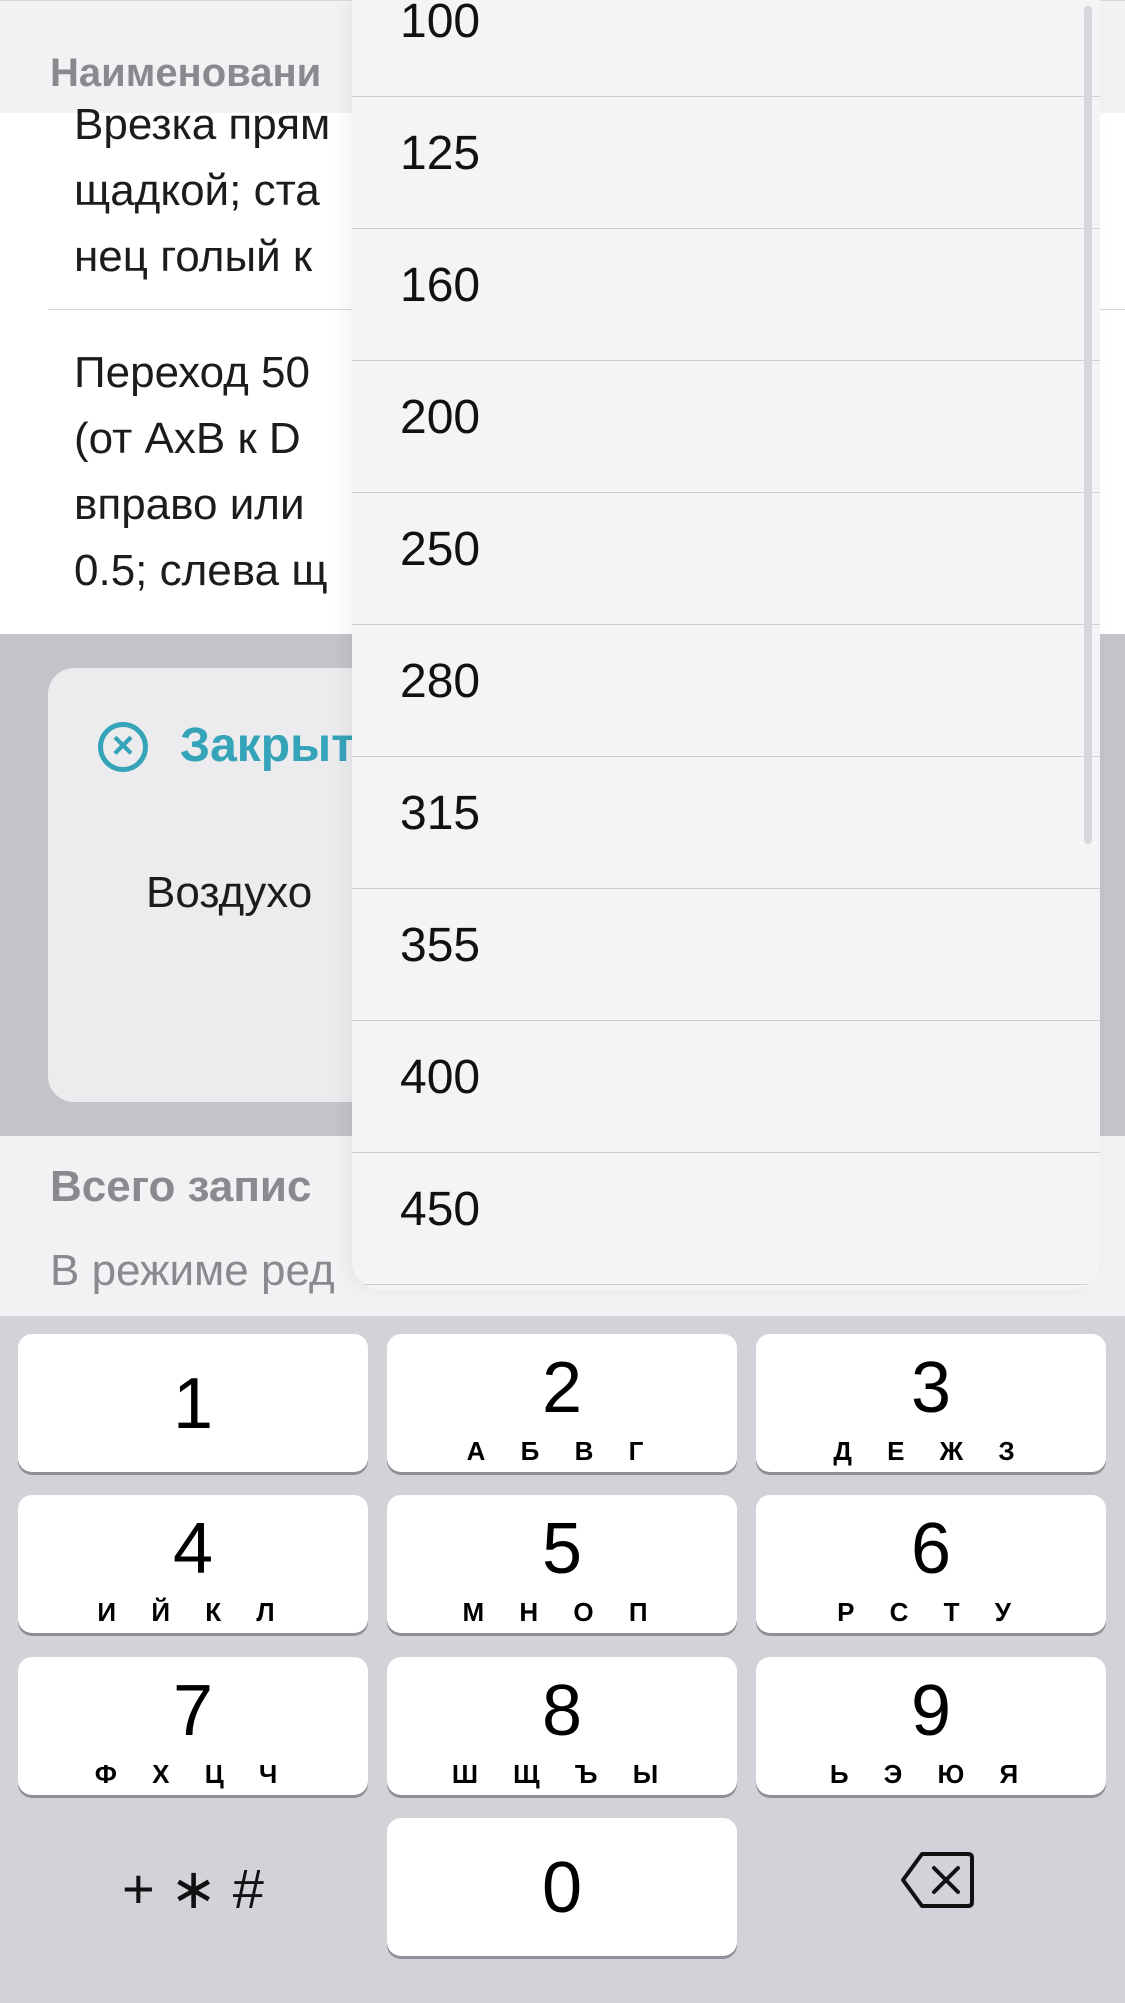 The height and width of the screenshot is (2003, 1125). I want to click on key-number: 8, so click(562, 1711).